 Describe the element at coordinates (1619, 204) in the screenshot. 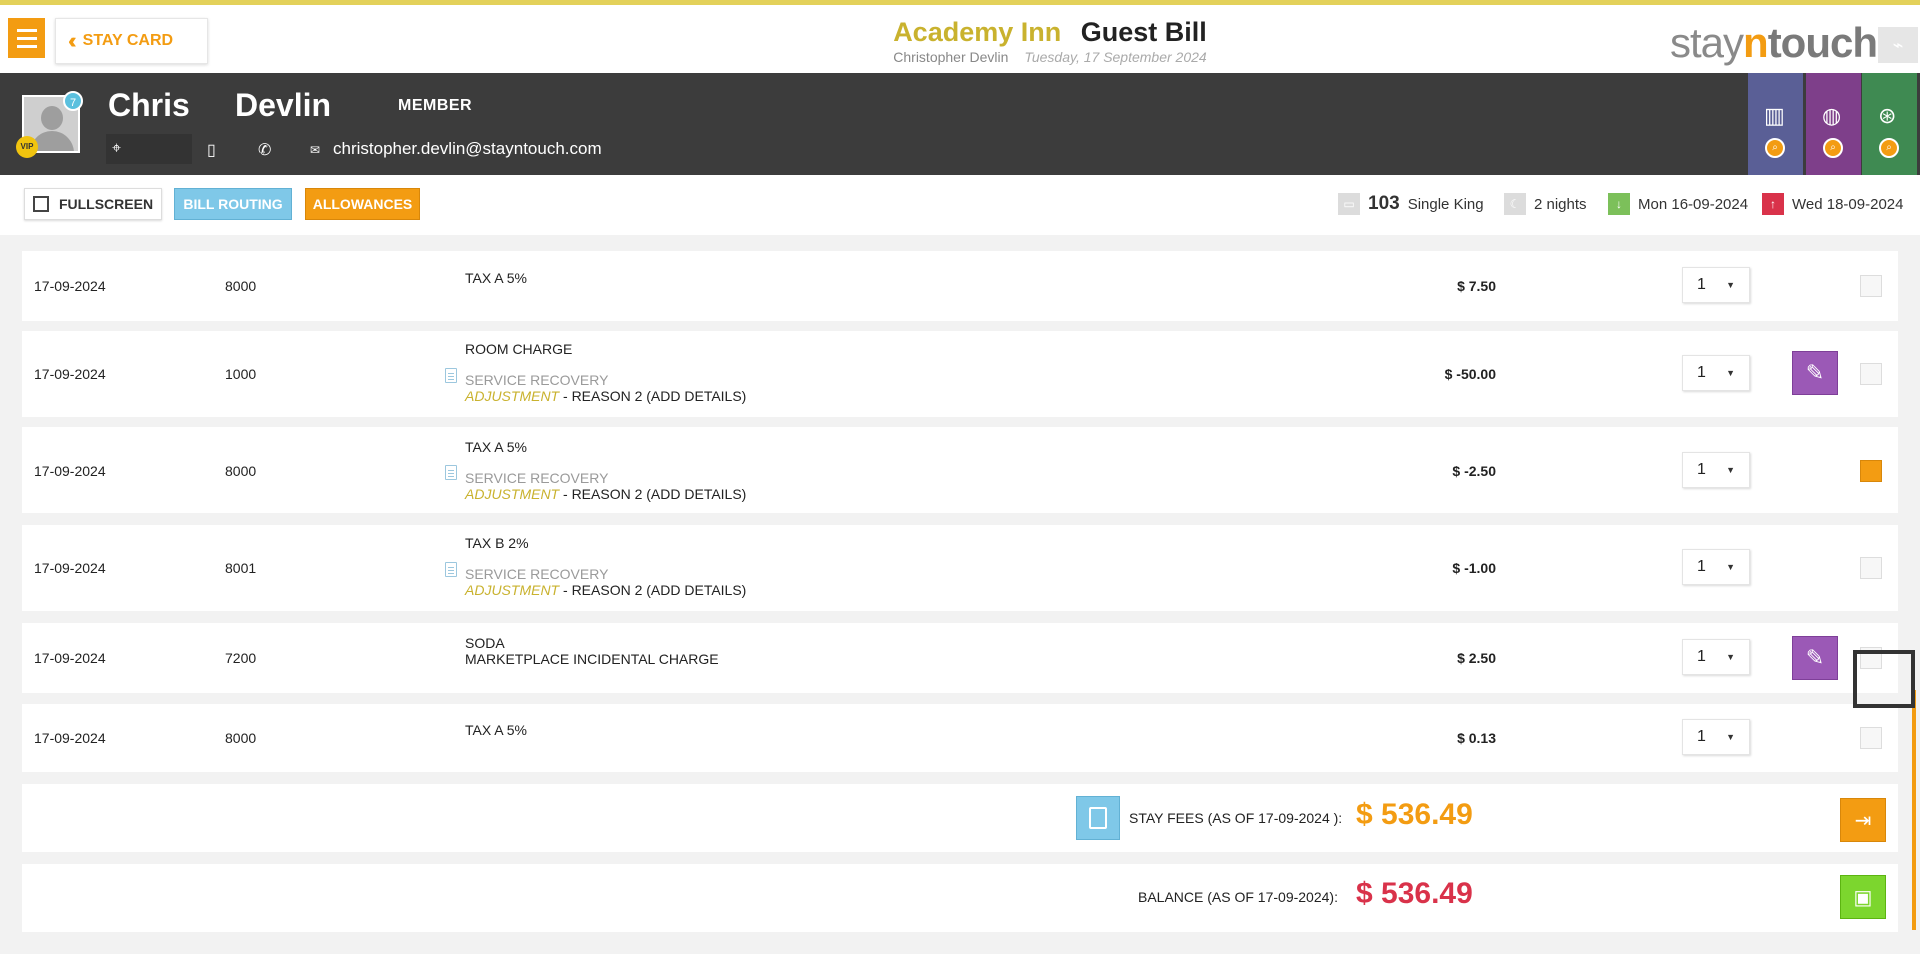

I see `arrival-arrow-icon: ↓` at that location.